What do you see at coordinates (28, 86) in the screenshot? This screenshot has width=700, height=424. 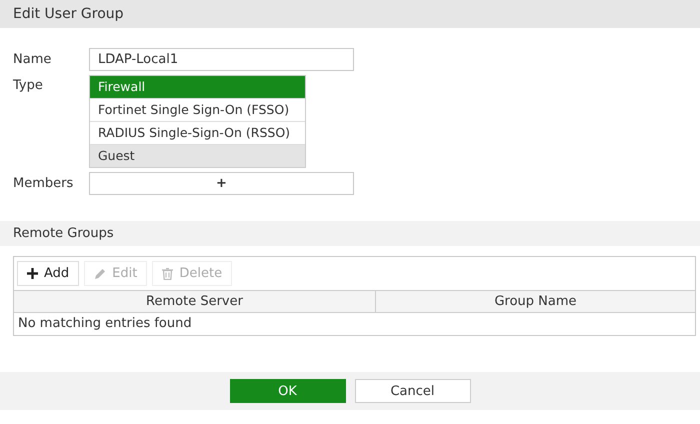 I see `type-label: Type` at bounding box center [28, 86].